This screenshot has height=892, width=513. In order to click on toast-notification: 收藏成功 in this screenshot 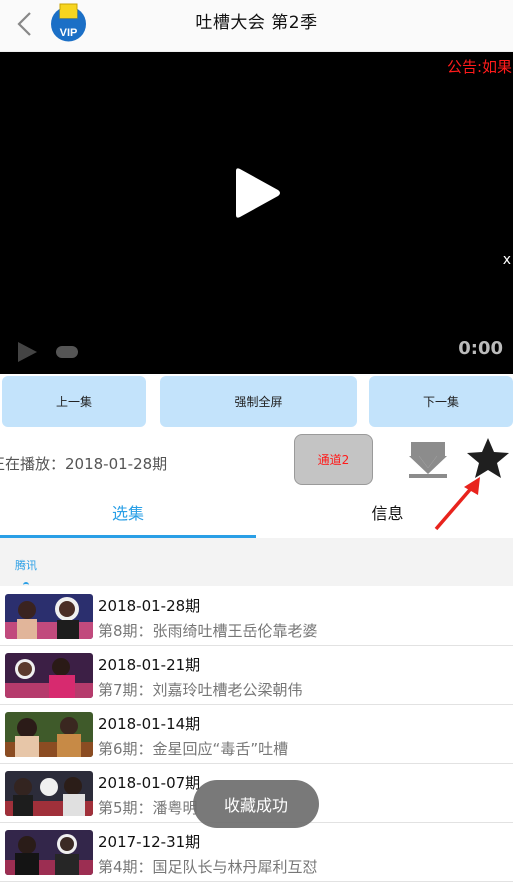, I will do `click(256, 804)`.